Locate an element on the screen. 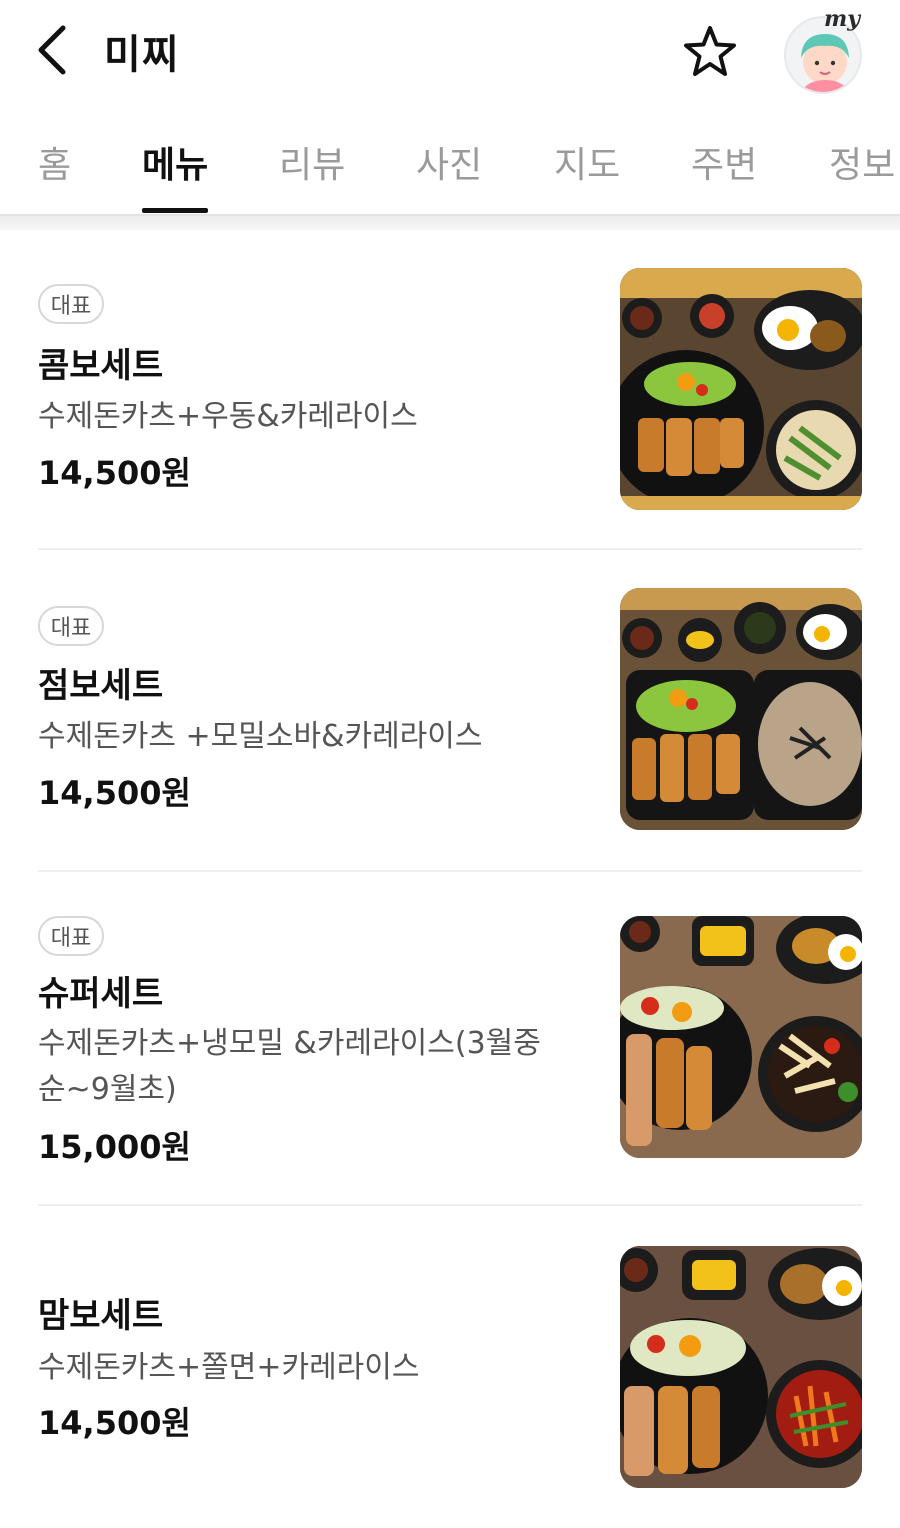  menu-item-name: 슈퍼세트 is located at coordinates (101, 994).